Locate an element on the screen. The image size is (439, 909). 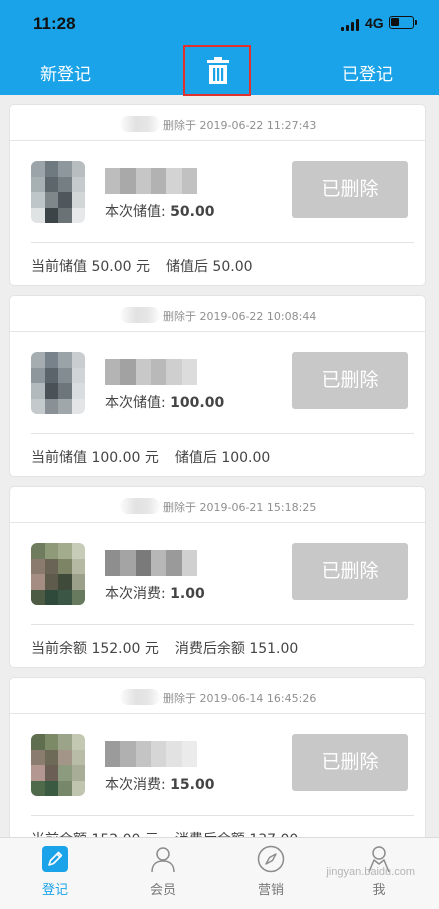
battery-icon is located at coordinates (403, 22).